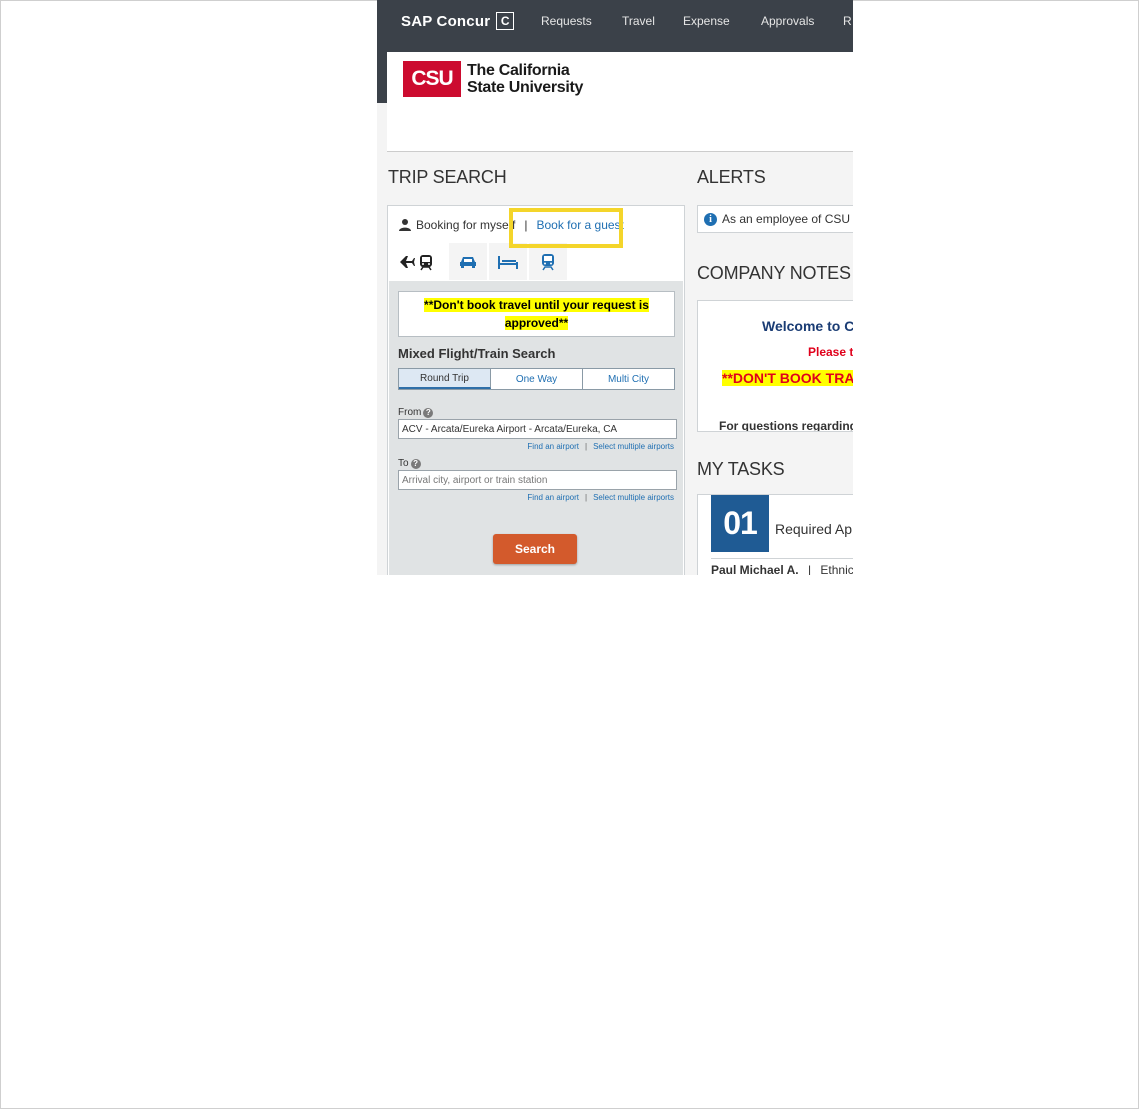 Image resolution: width=1139 pixels, height=1109 pixels. I want to click on company-header: CSU The California State University, so click(620, 102).